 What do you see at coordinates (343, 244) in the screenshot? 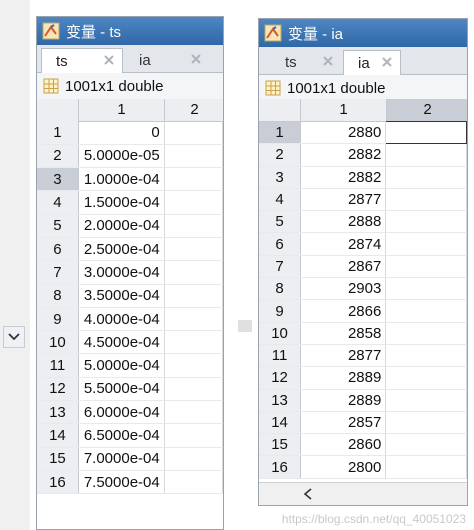
I see `cell-value: 2874` at bounding box center [343, 244].